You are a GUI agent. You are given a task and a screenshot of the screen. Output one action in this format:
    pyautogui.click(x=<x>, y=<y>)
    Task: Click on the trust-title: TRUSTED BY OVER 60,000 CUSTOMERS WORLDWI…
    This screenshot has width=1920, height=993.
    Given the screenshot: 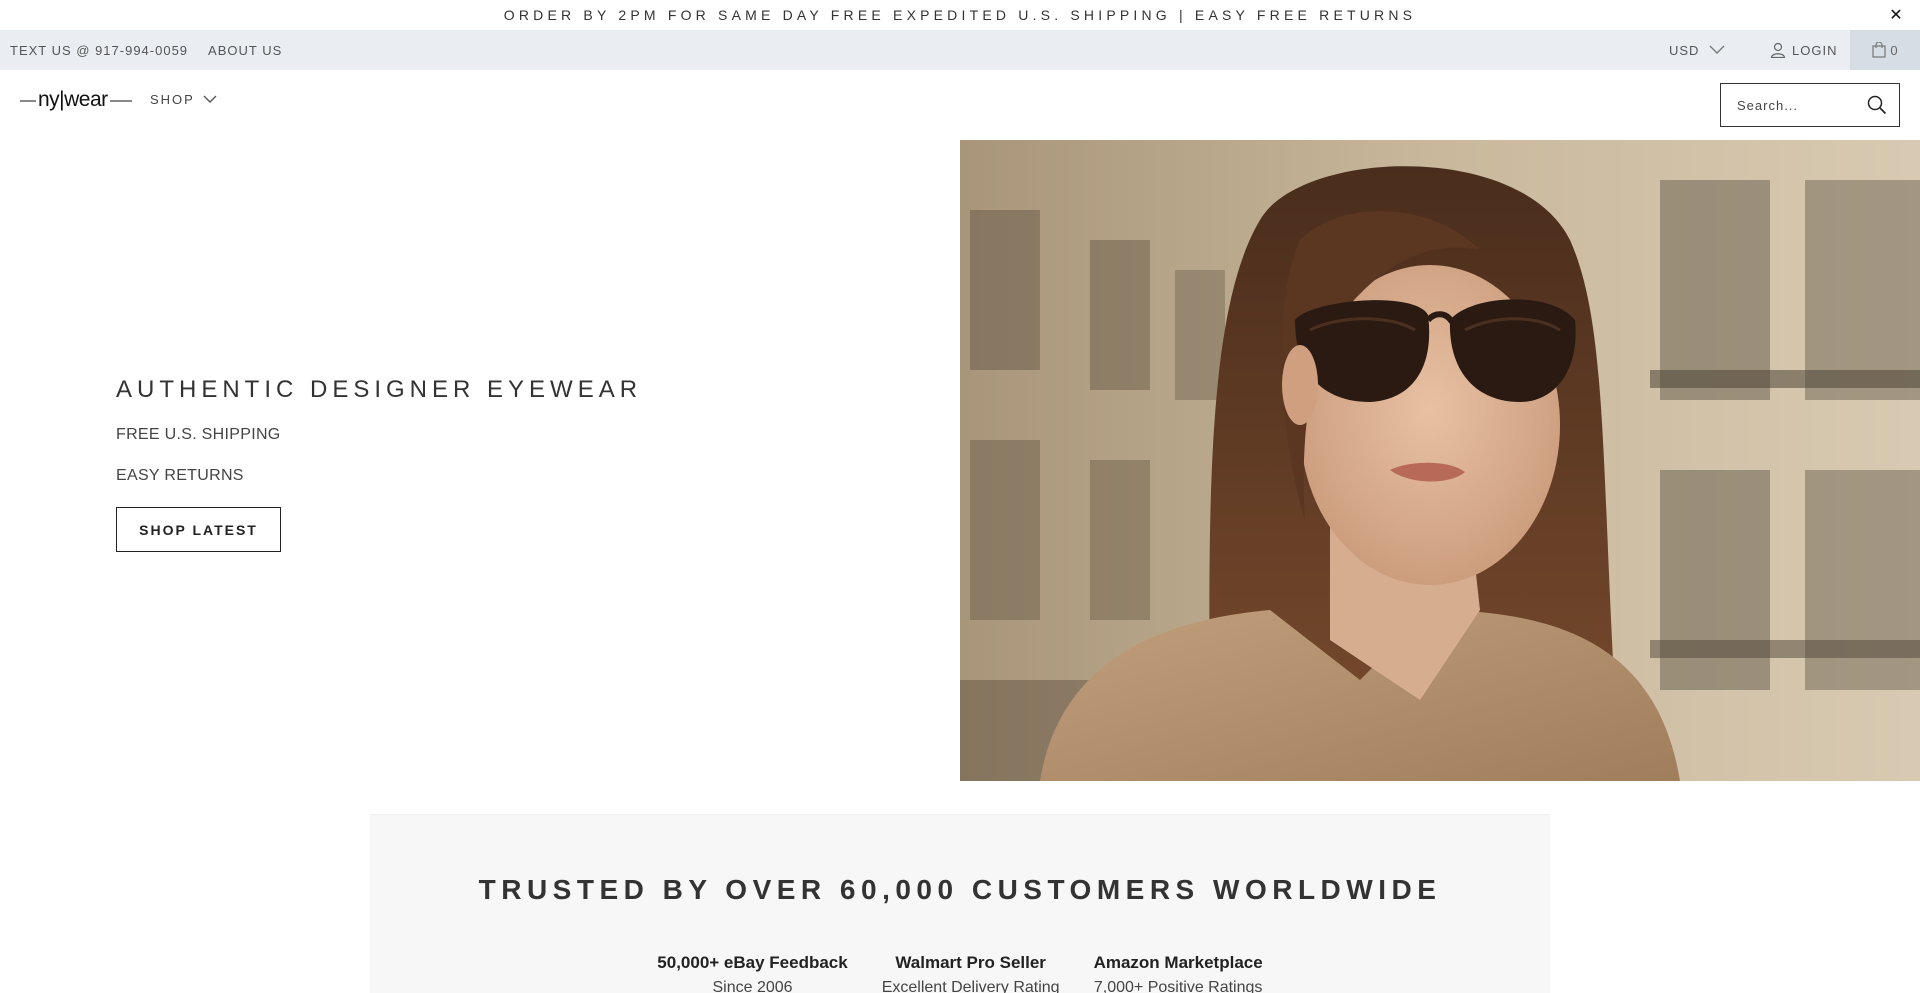 What is the action you would take?
    pyautogui.click(x=960, y=889)
    